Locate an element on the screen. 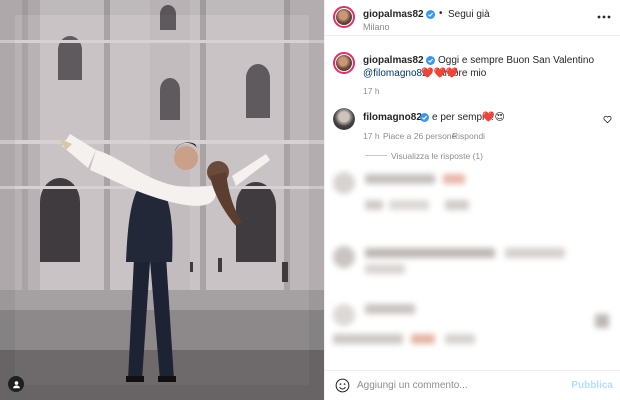 The height and width of the screenshot is (400, 620). comment-likes: Piace a 26 persone is located at coordinates (419, 136).